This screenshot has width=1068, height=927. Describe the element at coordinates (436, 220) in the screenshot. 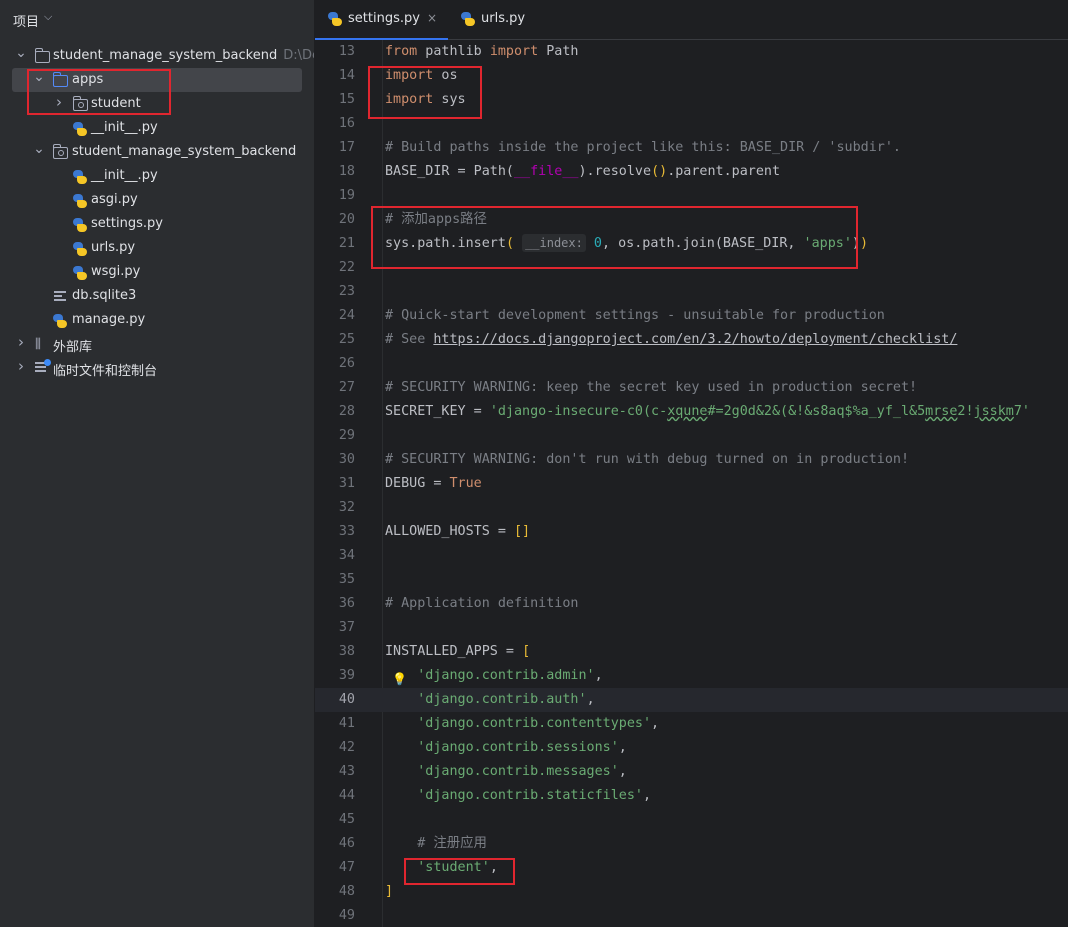

I see `code-text: # 添加apps路径` at that location.